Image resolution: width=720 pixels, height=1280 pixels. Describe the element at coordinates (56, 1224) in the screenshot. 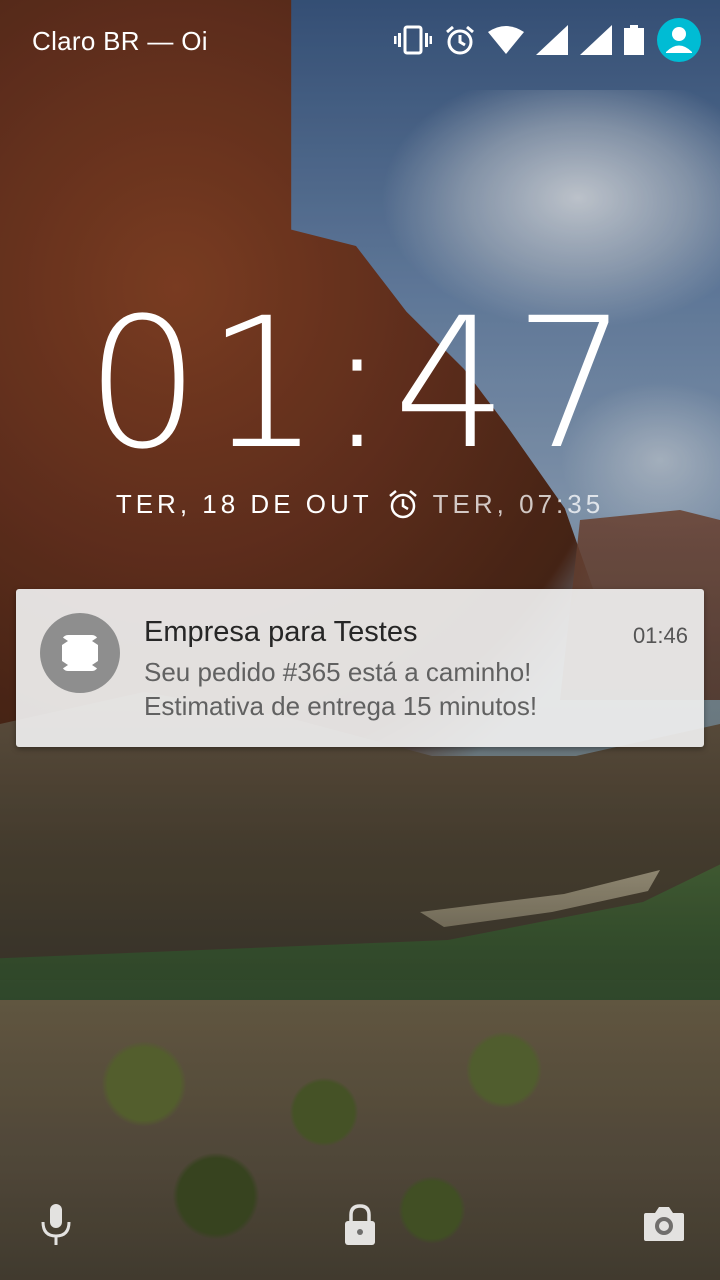

I see `microphone-icon` at that location.